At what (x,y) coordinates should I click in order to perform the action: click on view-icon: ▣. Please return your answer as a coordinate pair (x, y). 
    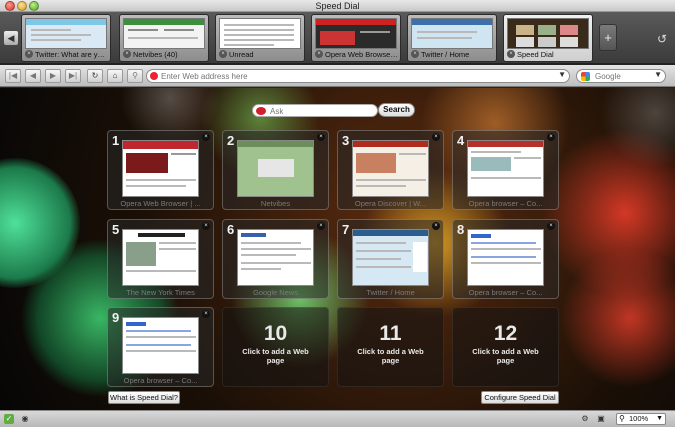
    Looking at the image, I should click on (601, 419).